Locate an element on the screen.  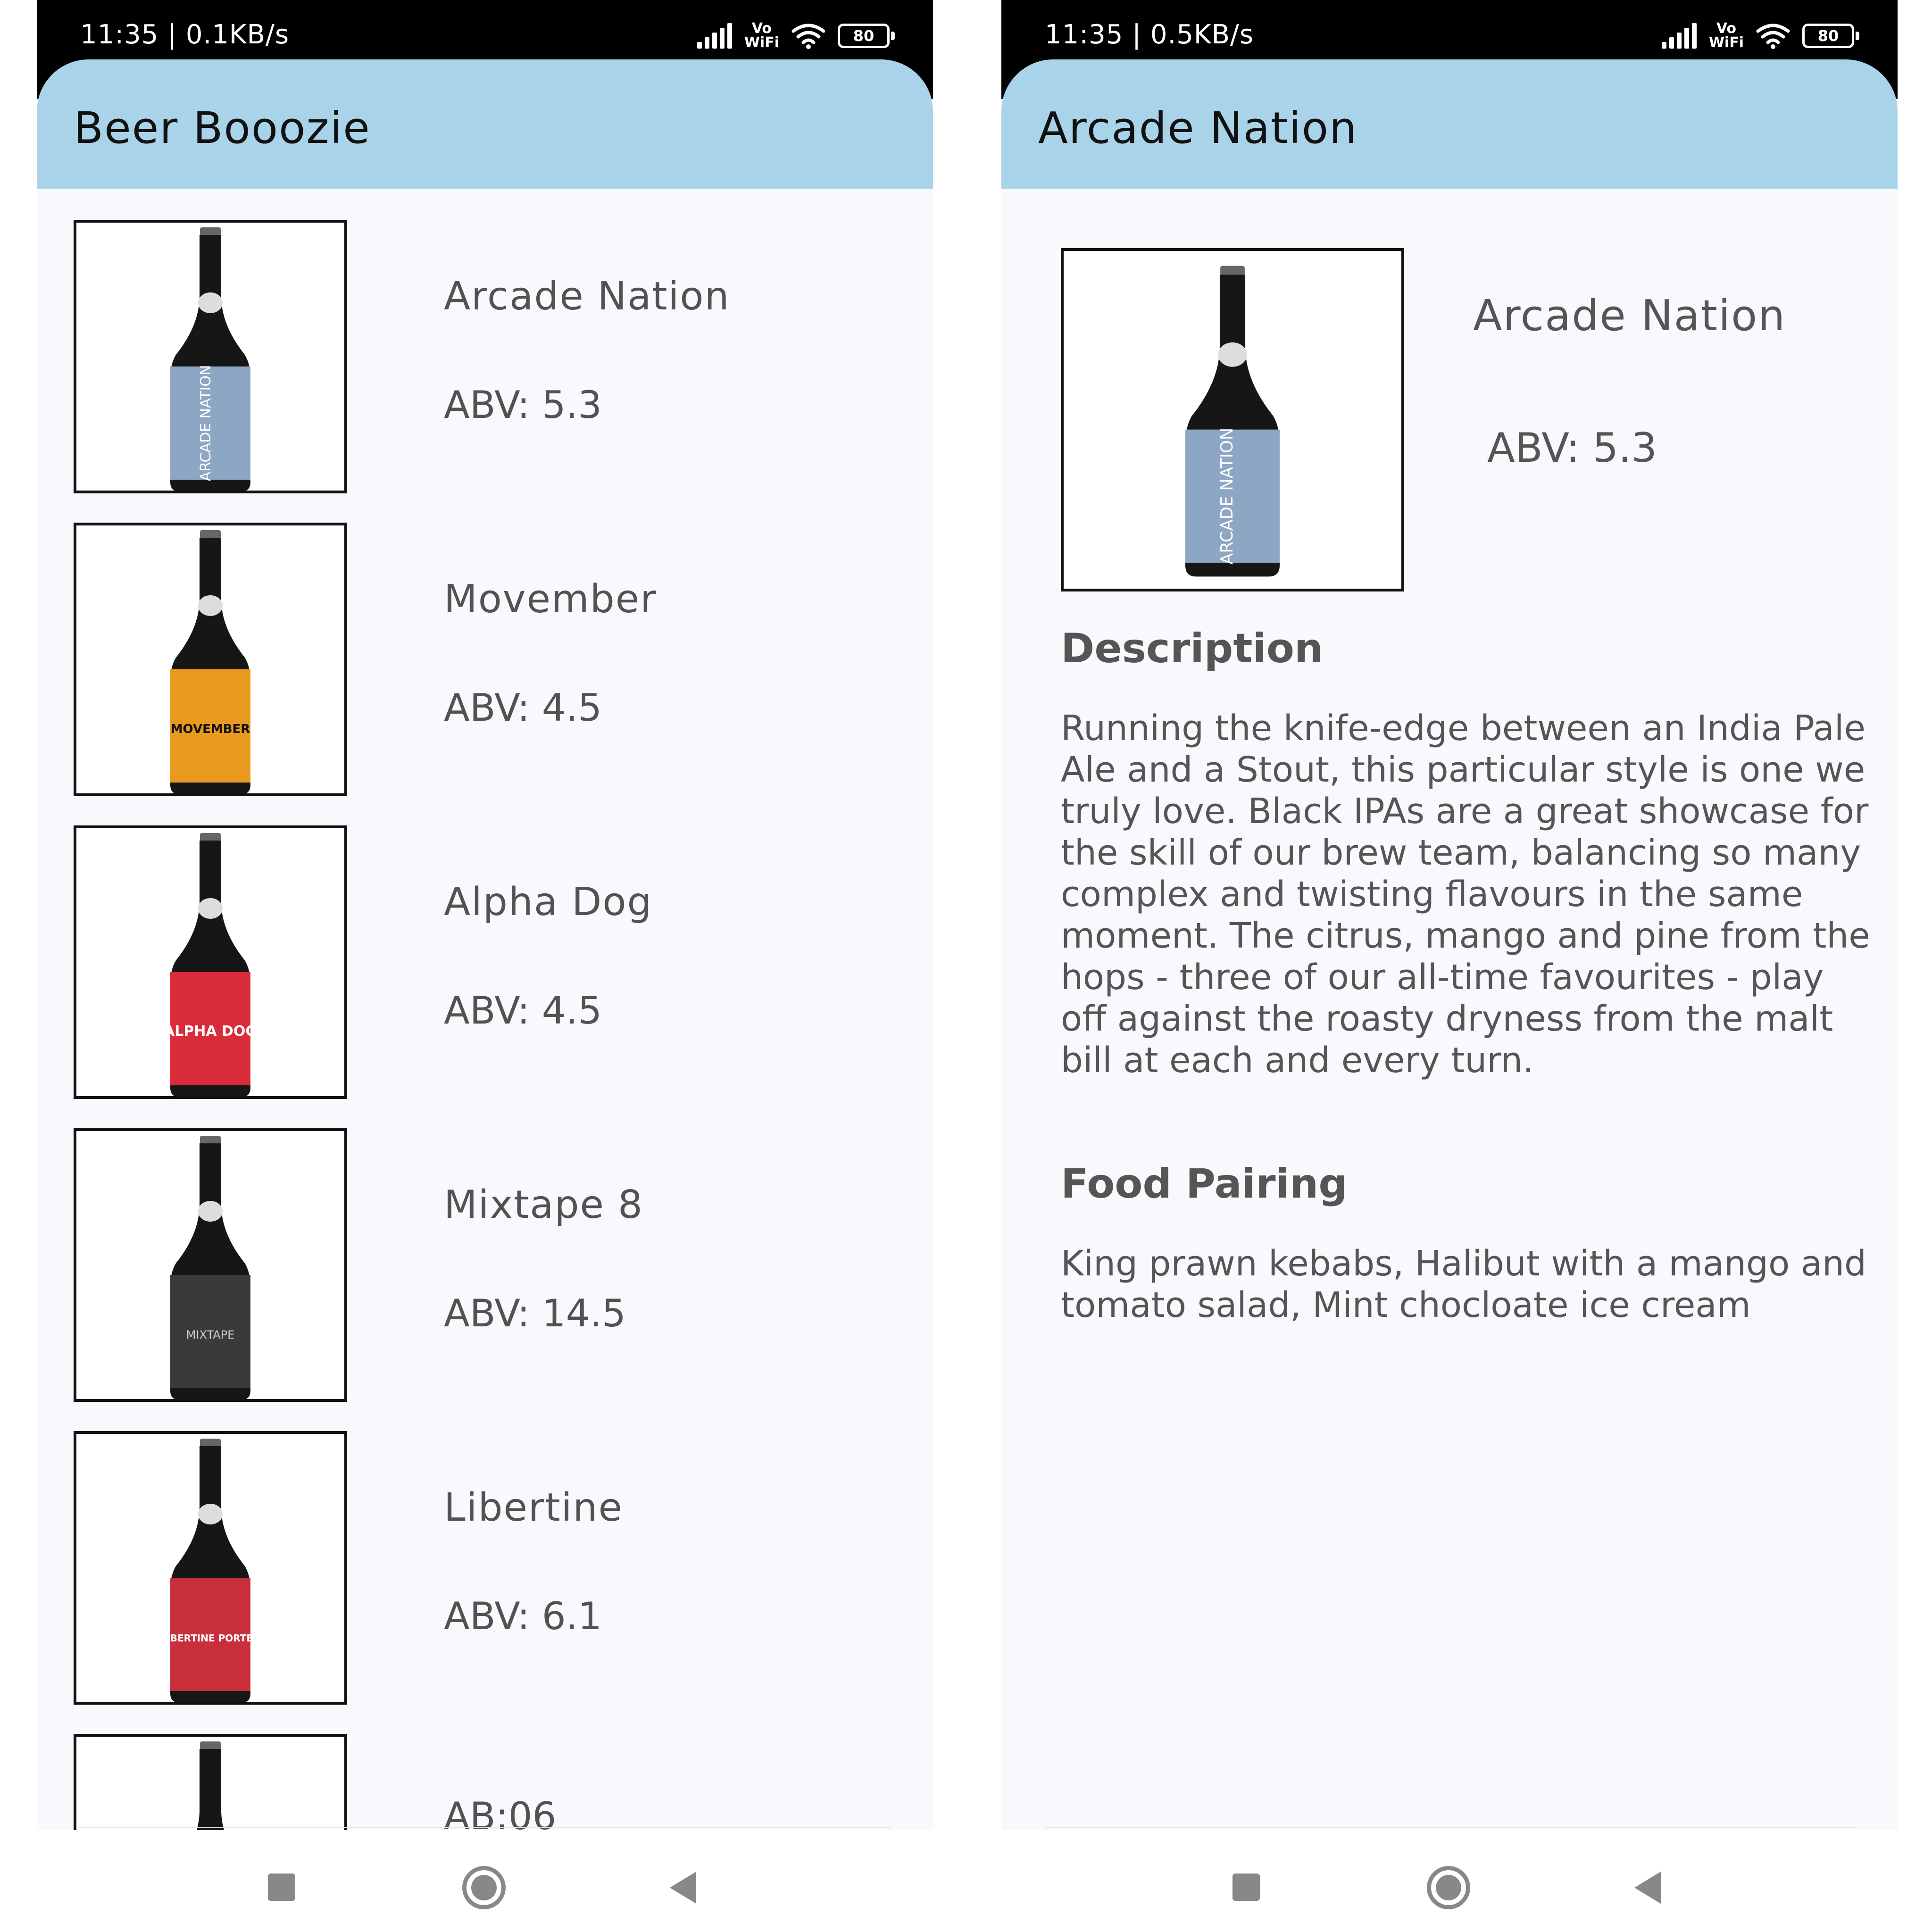
beer-bottle-image: ALPHA DOG is located at coordinates (210, 964).